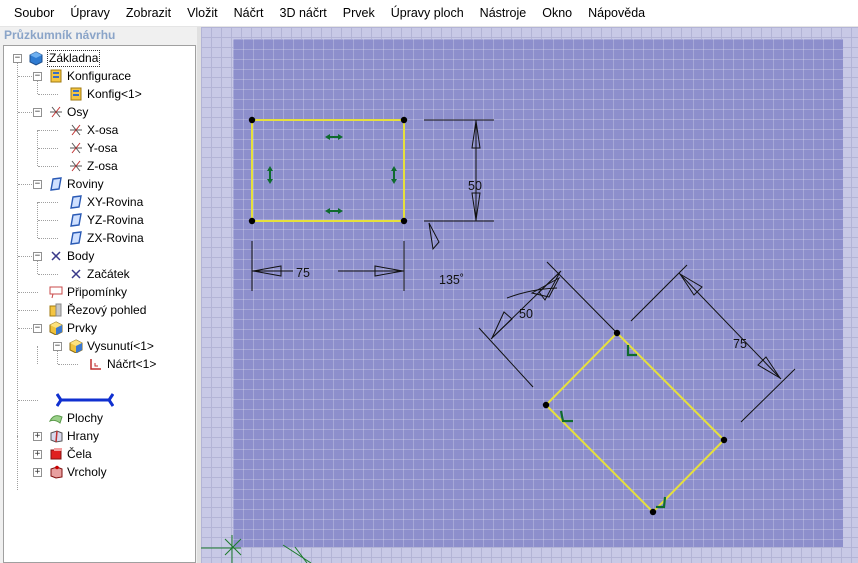 The image size is (858, 563). I want to click on tree-item-konfig1: Konfig<1>, so click(105, 94).